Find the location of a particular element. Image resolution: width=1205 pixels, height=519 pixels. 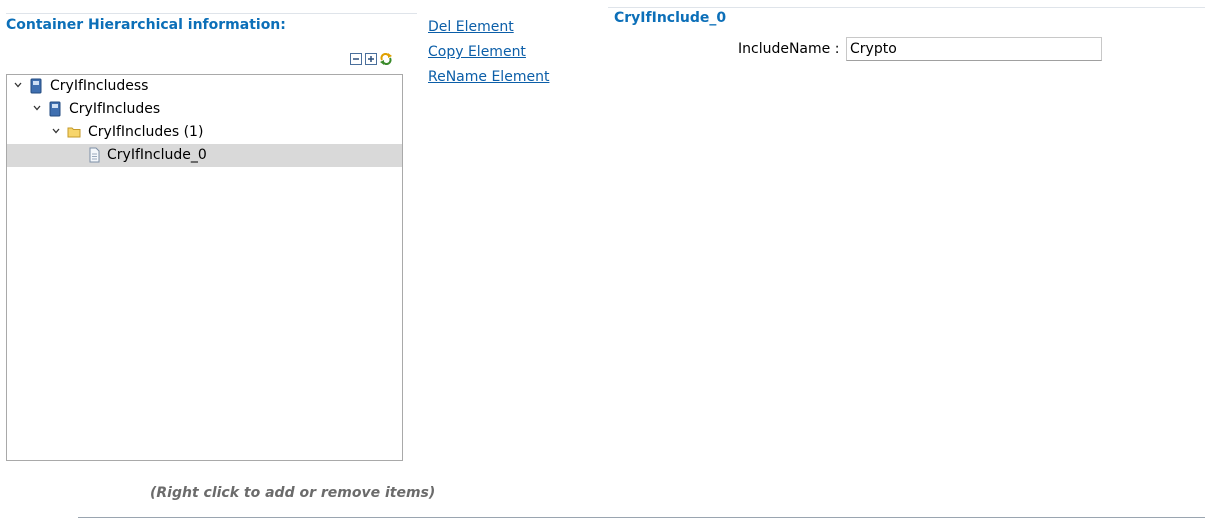

tree-node-label: CryIfIncludes (1) is located at coordinates (146, 132).